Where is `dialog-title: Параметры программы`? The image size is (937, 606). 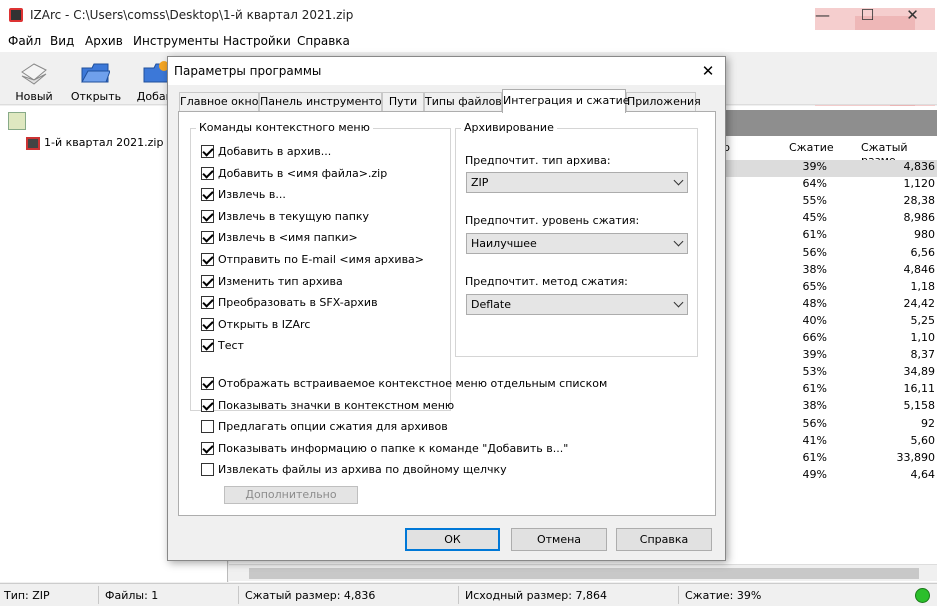
dialog-title: Параметры программы is located at coordinates (248, 71).